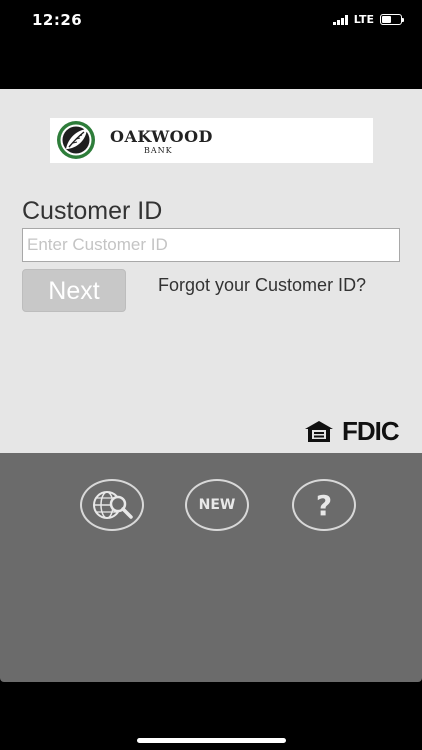 The image size is (422, 750). I want to click on globe-search-icon, so click(113, 505).